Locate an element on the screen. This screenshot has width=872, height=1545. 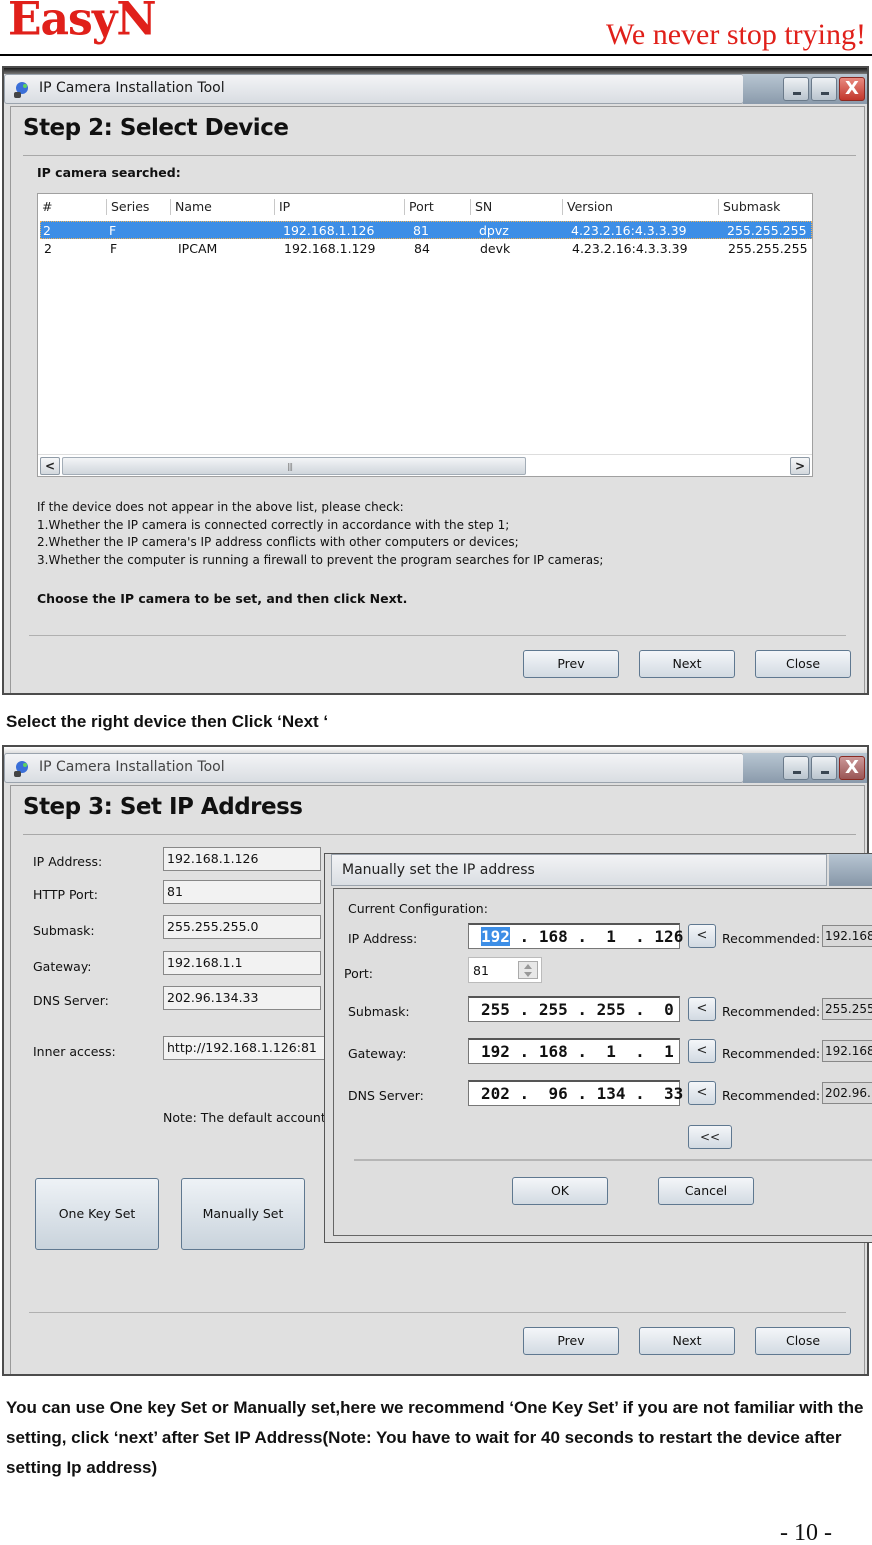
dlg-port-label: Port: is located at coordinates (358, 973).